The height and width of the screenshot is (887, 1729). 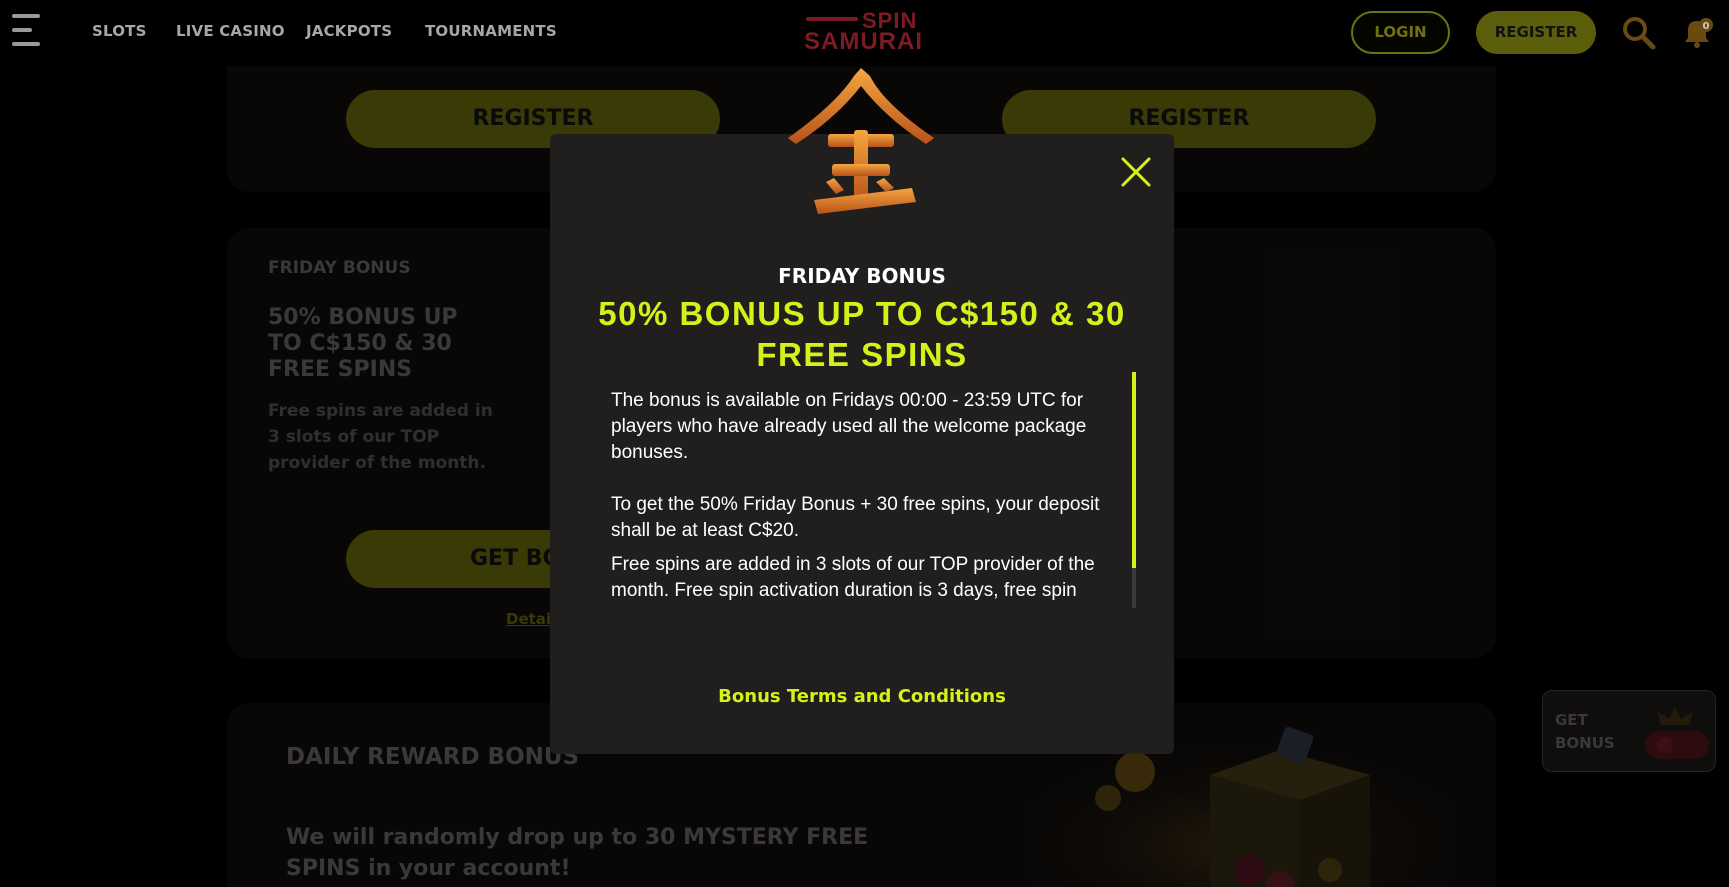 I want to click on bell-icon: 0, so click(x=1697, y=33).